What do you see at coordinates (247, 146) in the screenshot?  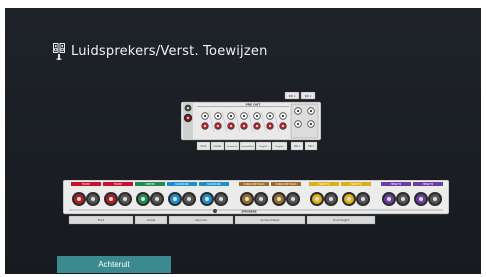 I see `channel-label-surround-back: Surround Back` at bounding box center [247, 146].